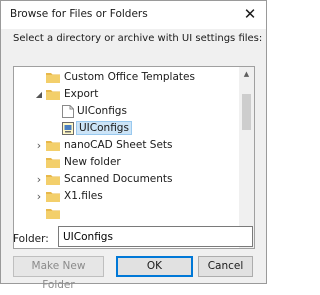 This screenshot has height=295, width=320. Describe the element at coordinates (246, 112) in the screenshot. I see `scrollbar-thumb` at that location.